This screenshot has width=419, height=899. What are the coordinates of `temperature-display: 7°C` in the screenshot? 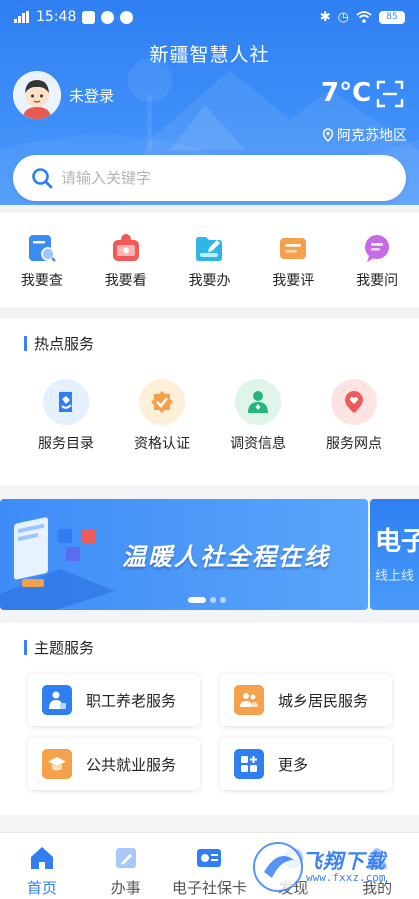 It's located at (346, 93).